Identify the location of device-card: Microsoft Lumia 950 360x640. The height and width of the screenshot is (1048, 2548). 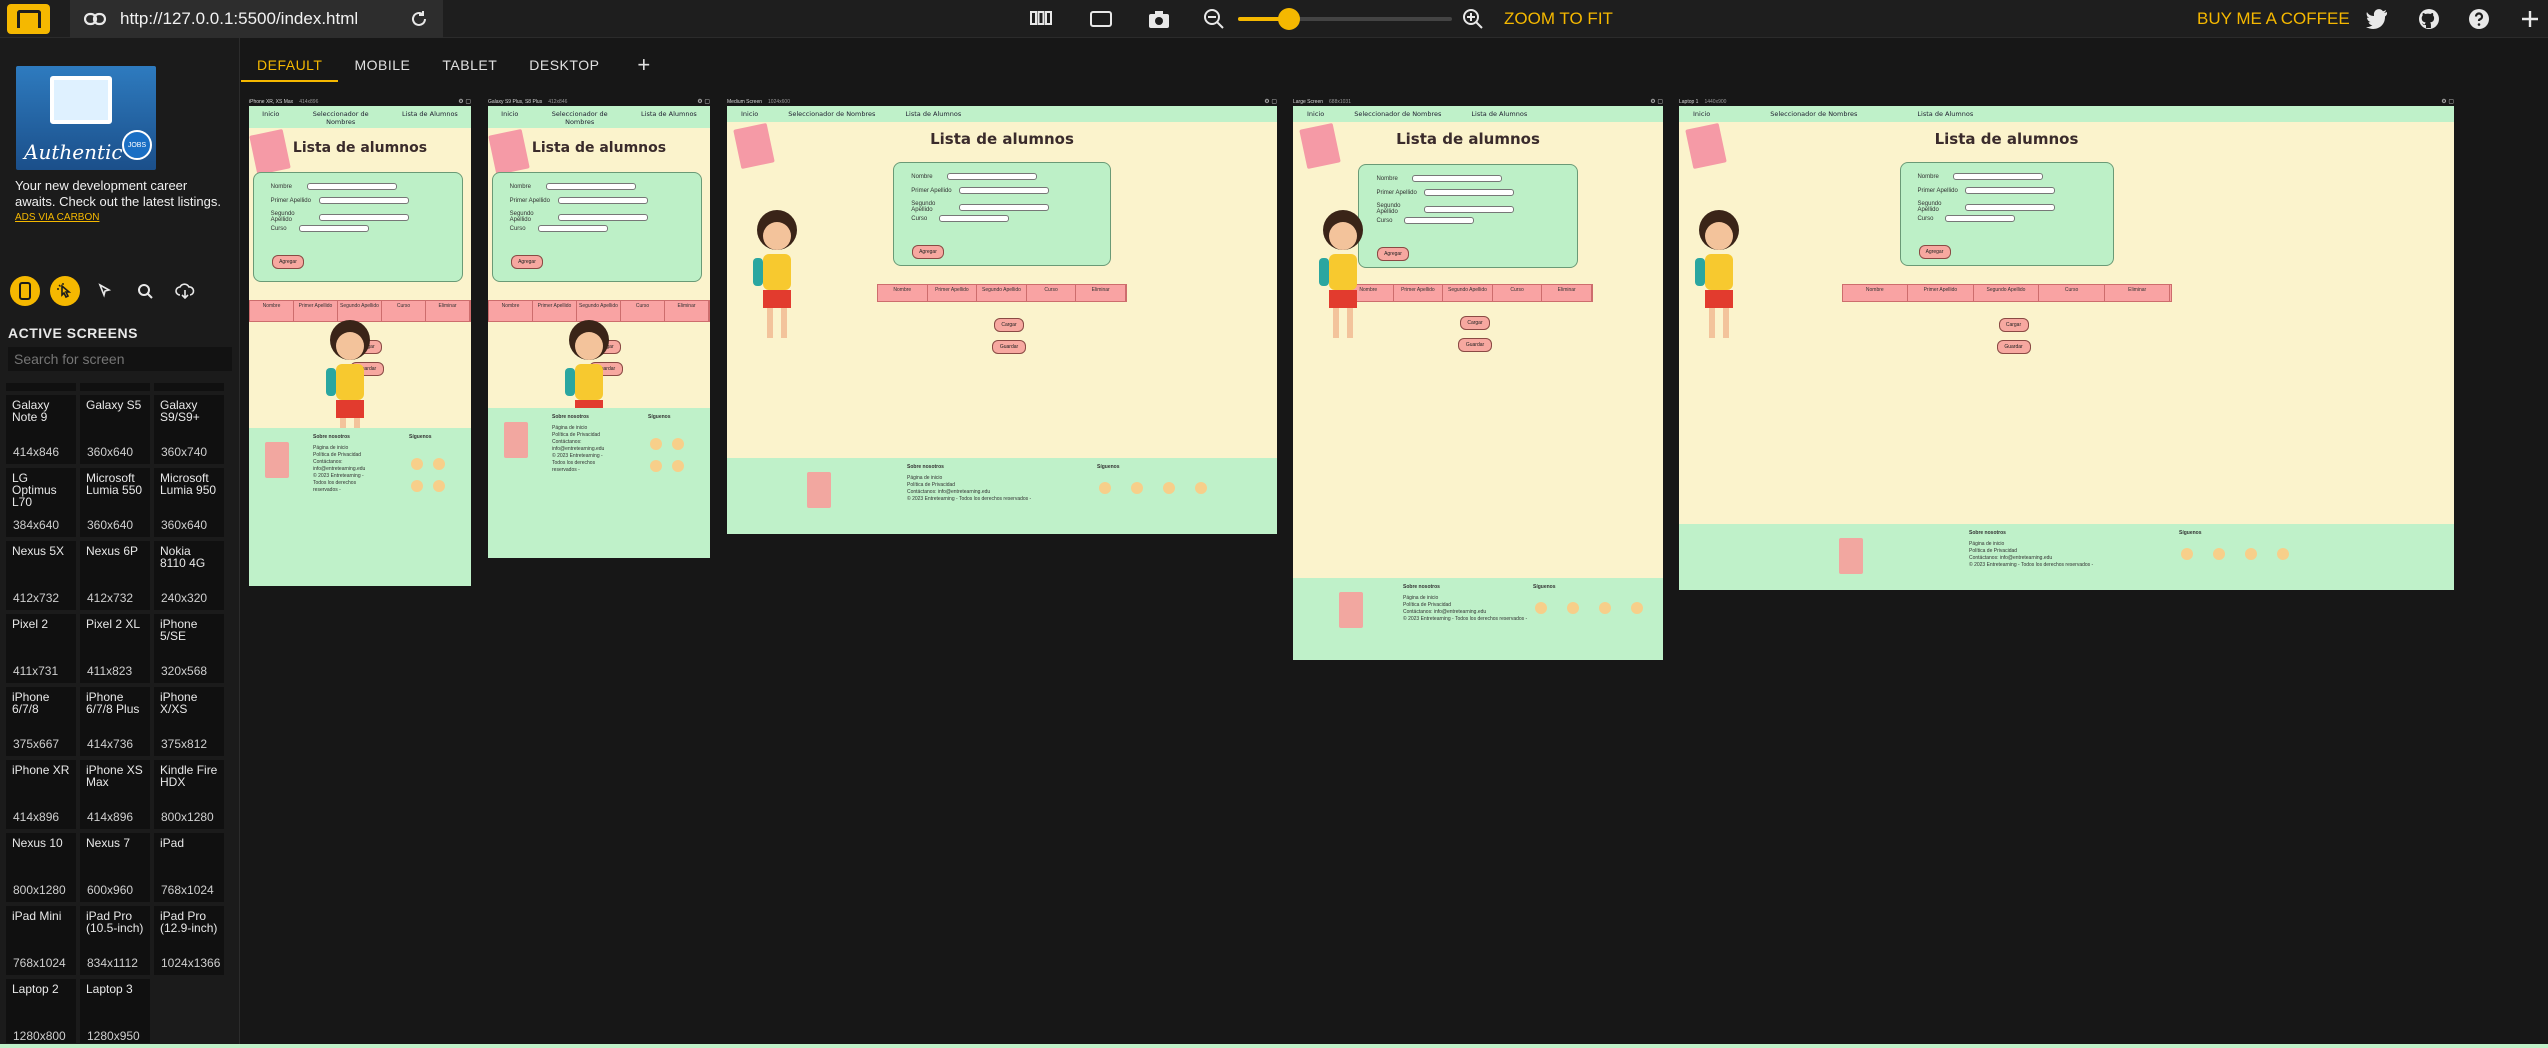
(189, 502).